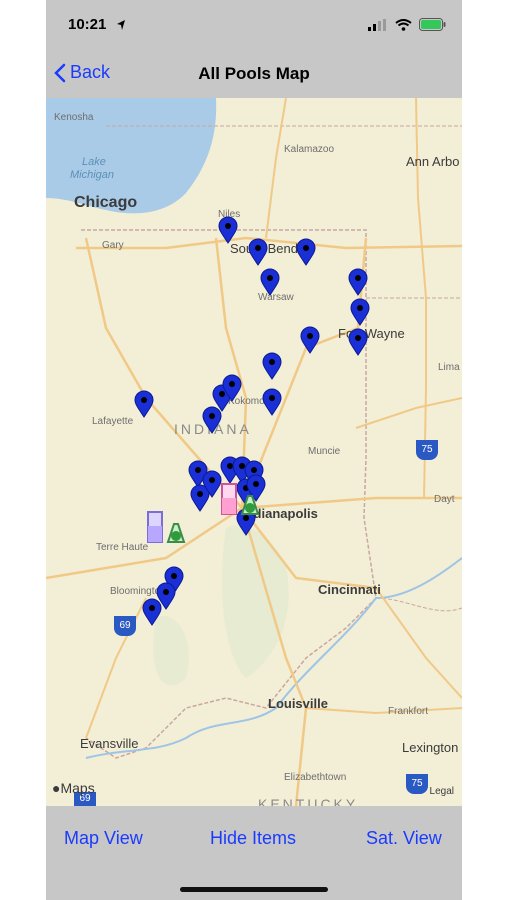 This screenshot has width=507, height=900. Describe the element at coordinates (113, 245) in the screenshot. I see `label-gary: Gary` at that location.